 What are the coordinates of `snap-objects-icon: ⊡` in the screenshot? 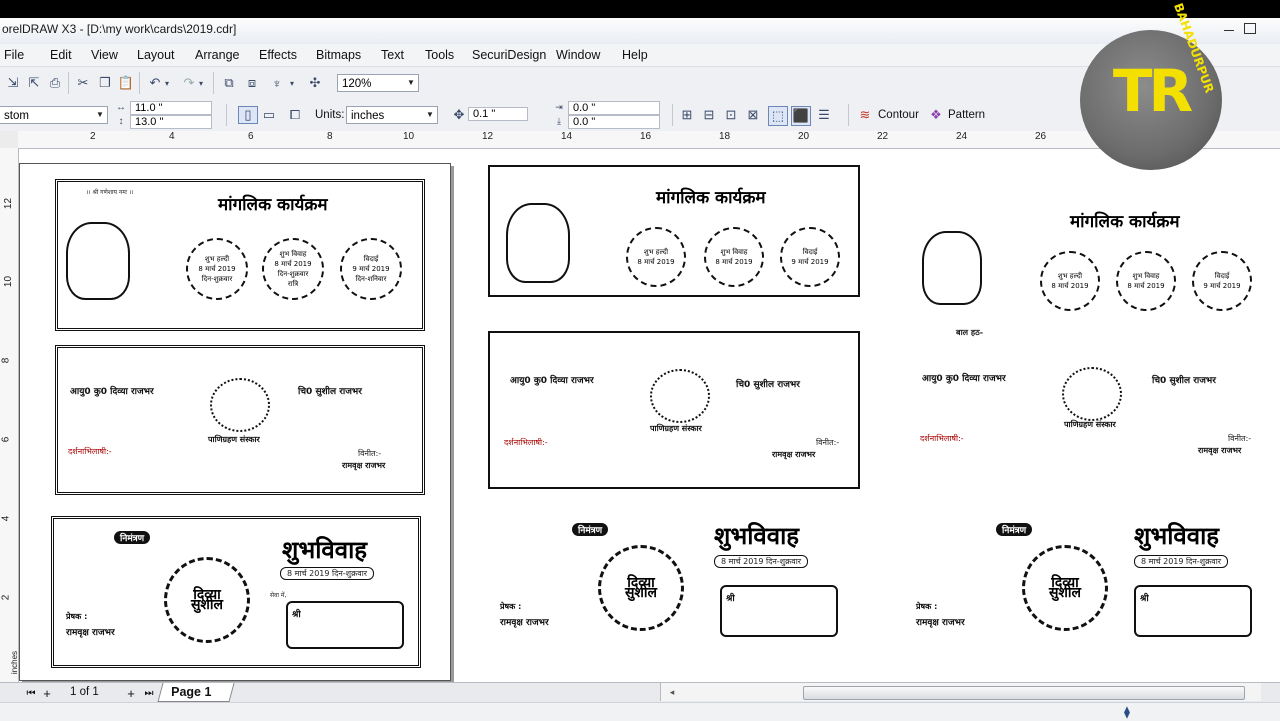 It's located at (731, 115).